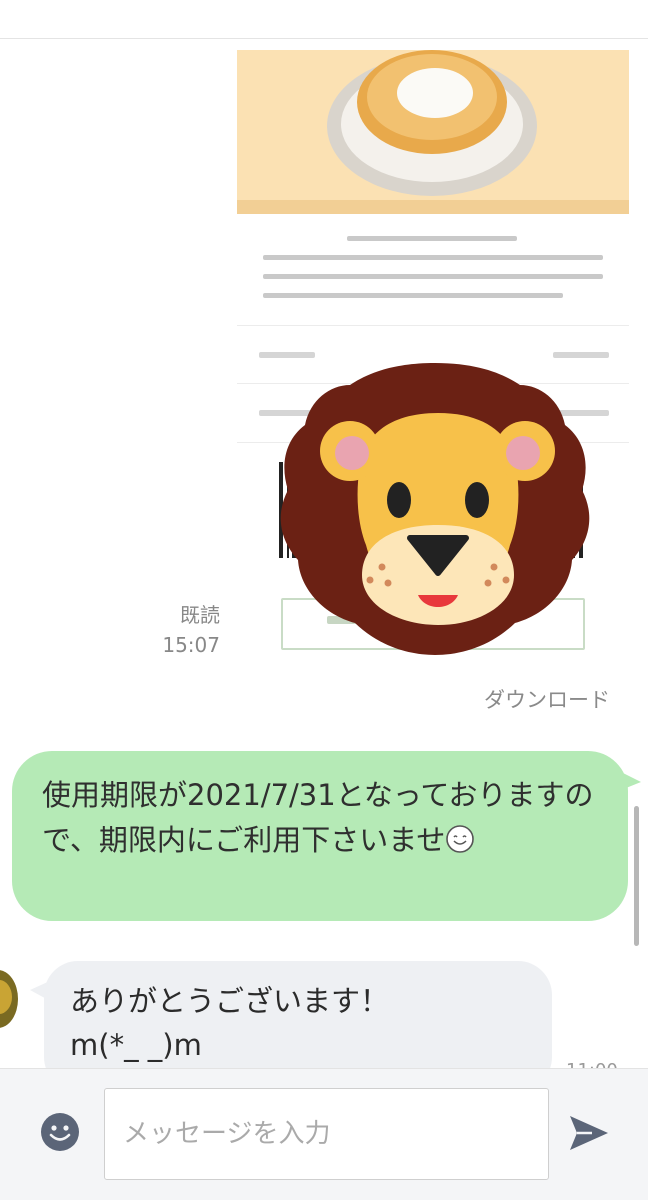 Image resolution: width=648 pixels, height=1200 pixels. What do you see at coordinates (326, 1134) in the screenshot?
I see `message-input` at bounding box center [326, 1134].